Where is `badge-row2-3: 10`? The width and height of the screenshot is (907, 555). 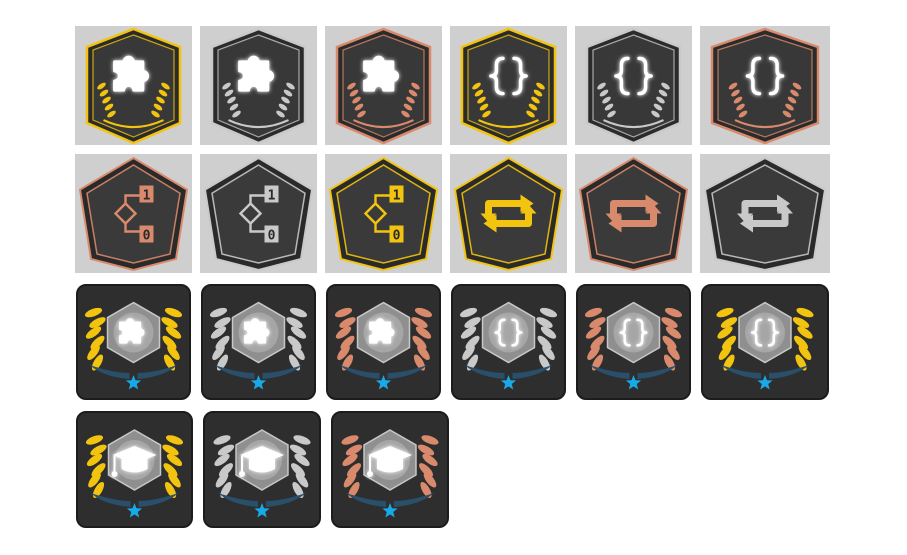
badge-row2-3: 10 is located at coordinates (383, 213).